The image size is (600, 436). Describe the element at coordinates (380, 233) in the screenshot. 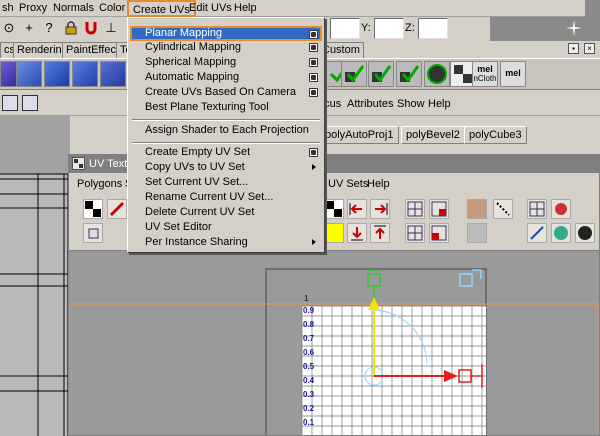

I see `move-up-icon` at that location.